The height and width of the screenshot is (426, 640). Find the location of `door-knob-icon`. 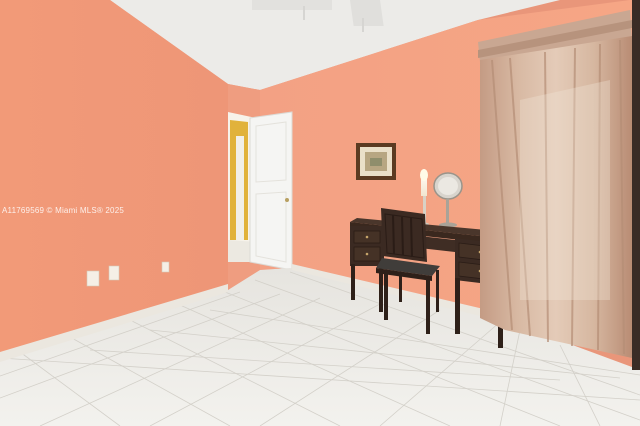

door-knob-icon is located at coordinates (287, 200).